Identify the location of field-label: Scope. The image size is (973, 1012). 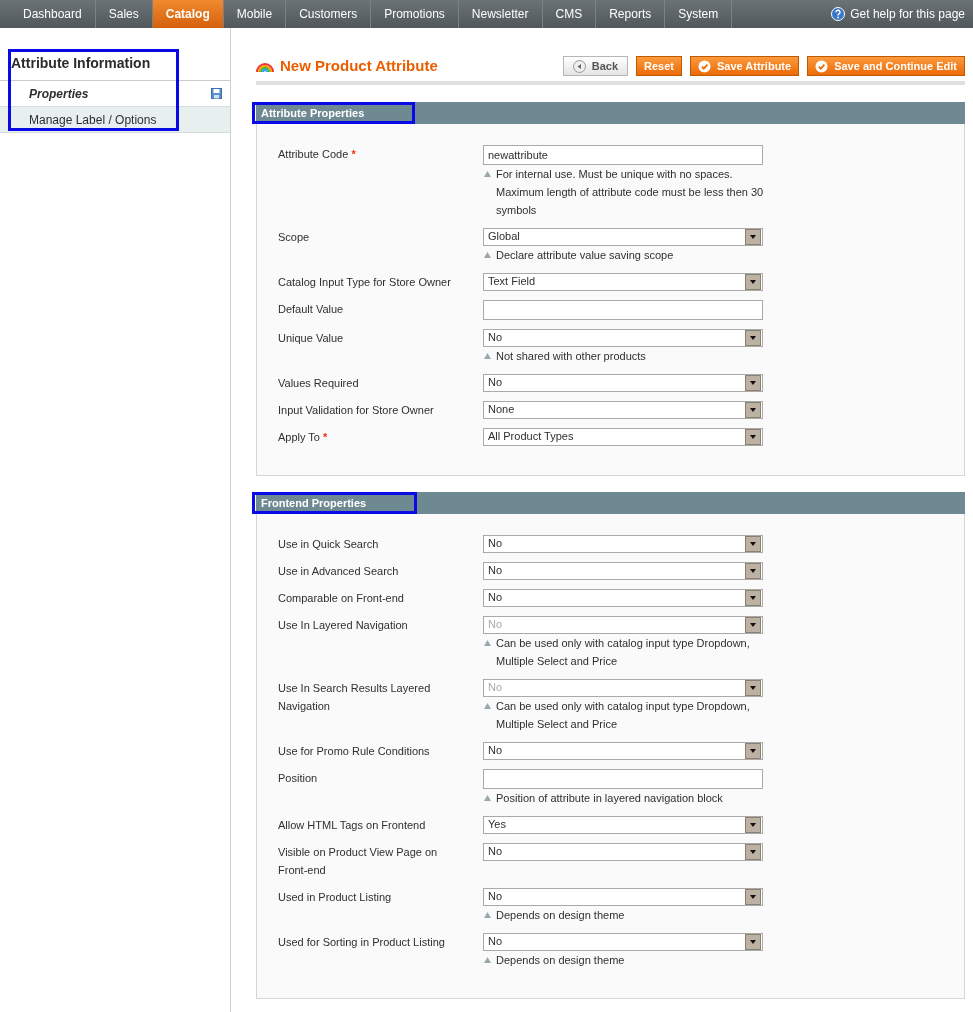
(294, 237).